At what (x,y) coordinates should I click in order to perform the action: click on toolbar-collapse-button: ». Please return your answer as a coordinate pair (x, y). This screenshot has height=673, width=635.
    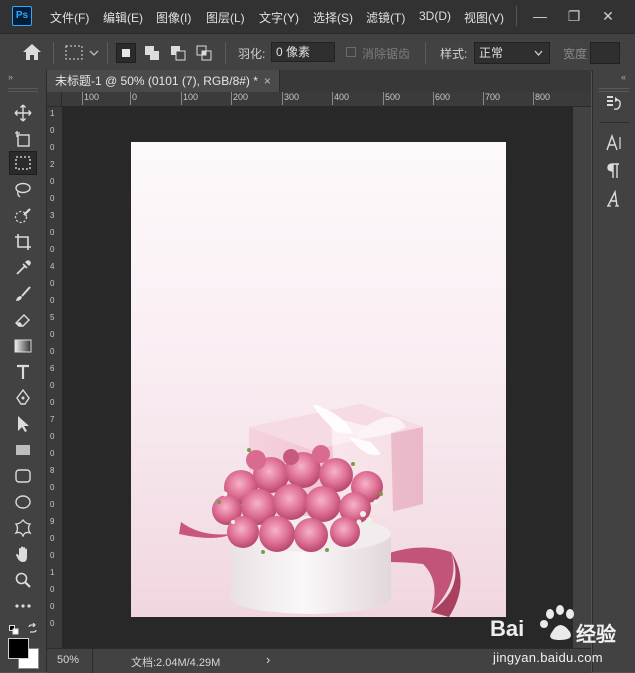
    Looking at the image, I should click on (10, 77).